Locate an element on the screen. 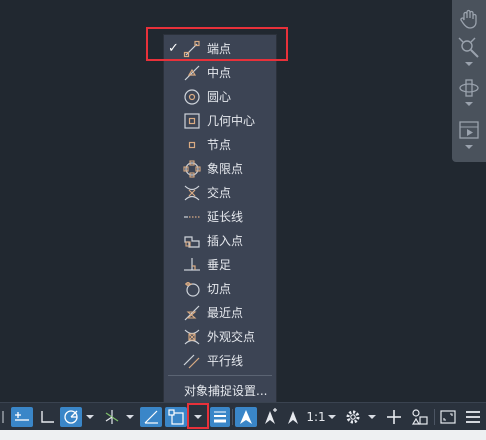  snap-item-node: 节点 is located at coordinates (220, 145).